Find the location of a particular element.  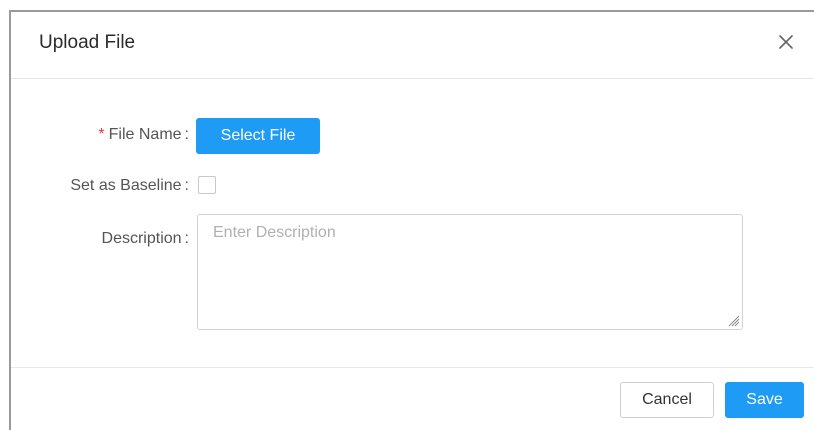

close-button is located at coordinates (786, 42).